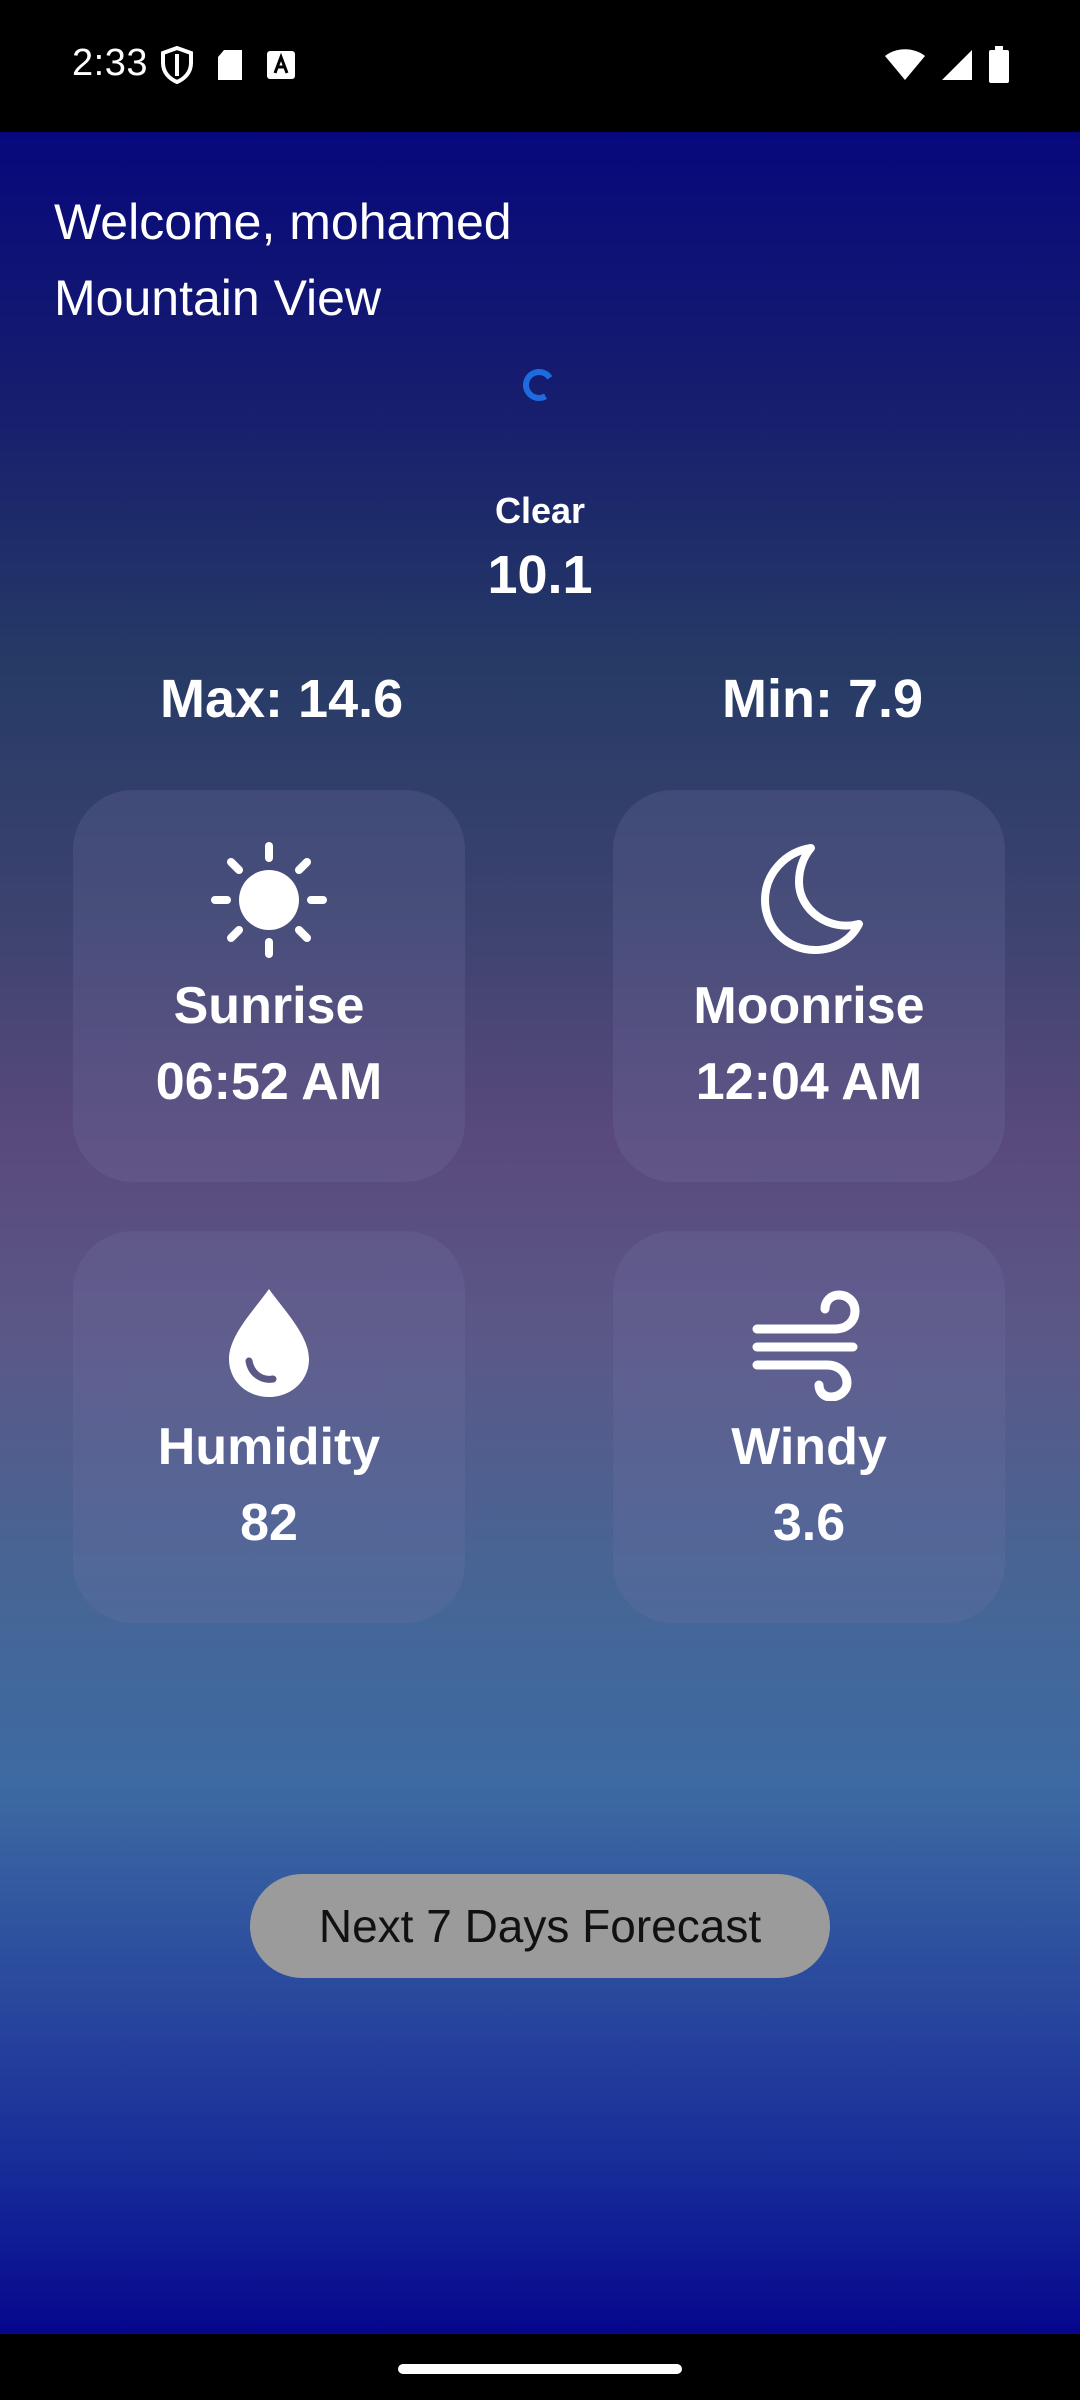 The image size is (1080, 2400). What do you see at coordinates (540, 66) in the screenshot?
I see `status-bar: 2:33` at bounding box center [540, 66].